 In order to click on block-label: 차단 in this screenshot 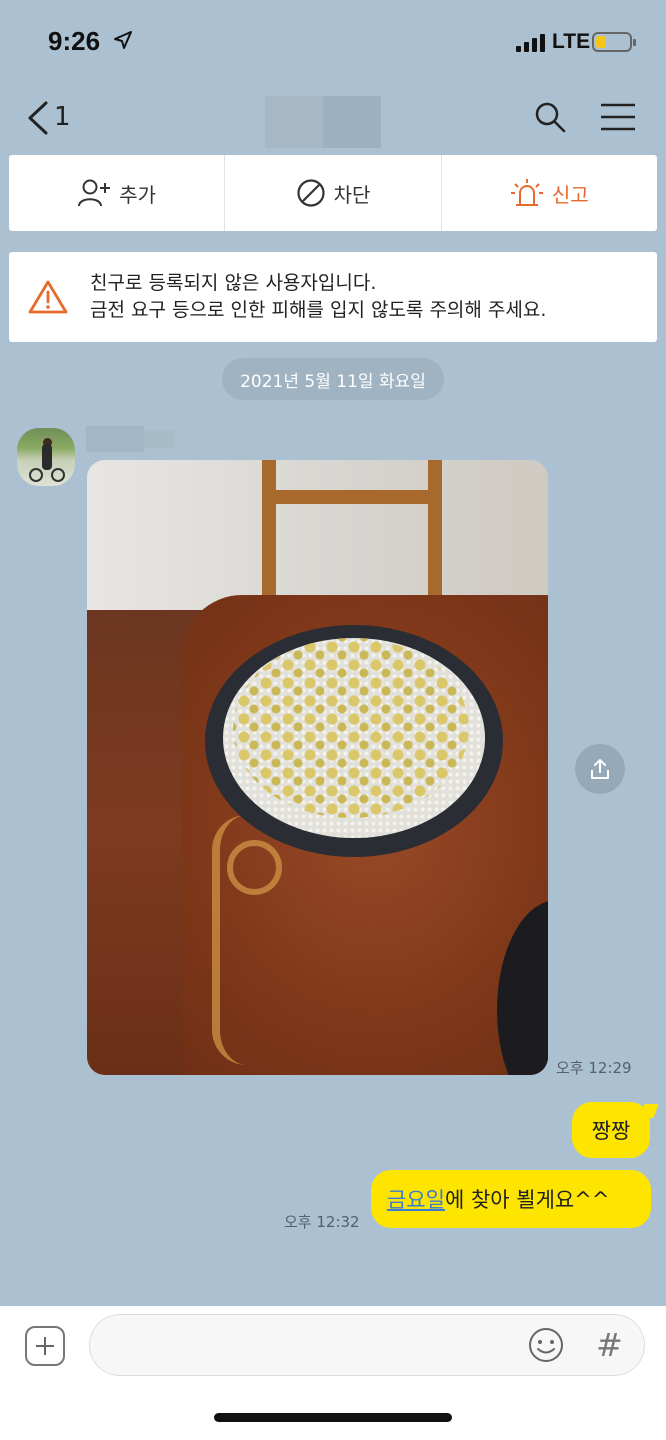, I will do `click(352, 194)`.